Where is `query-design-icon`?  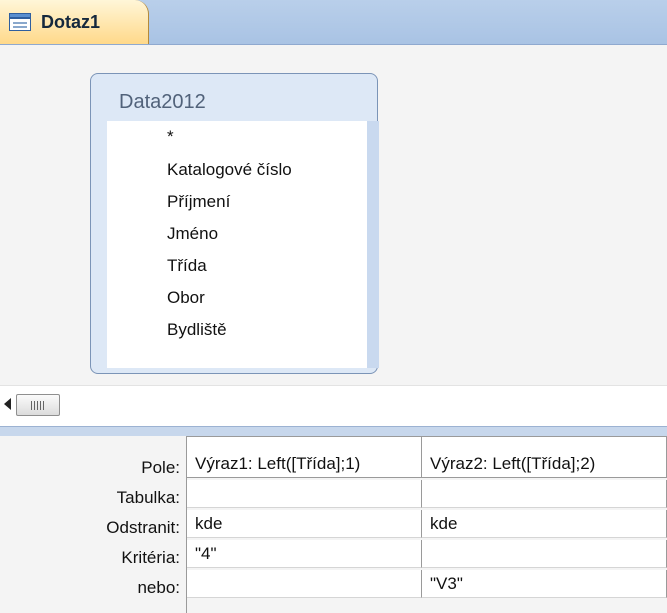 query-design-icon is located at coordinates (20, 22).